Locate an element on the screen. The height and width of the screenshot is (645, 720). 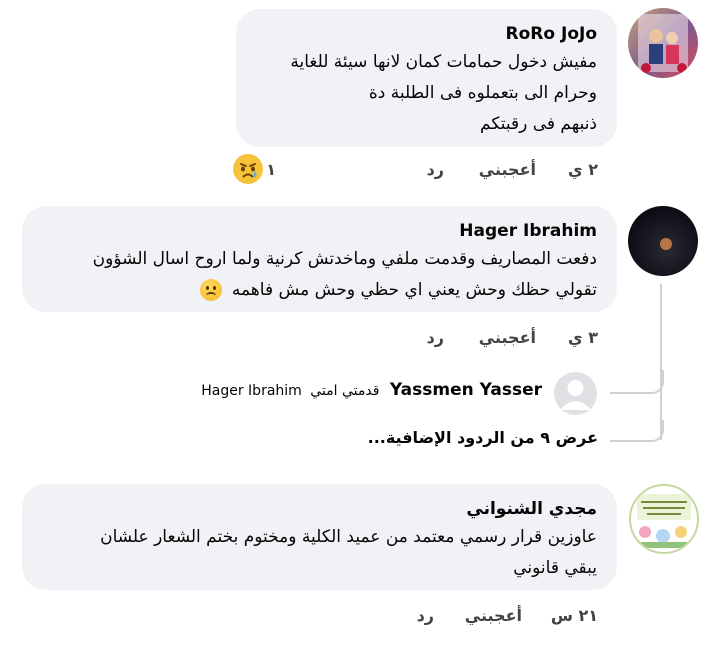
comment-actions: ٢١ س أعجبني رد is located at coordinates (360, 617).